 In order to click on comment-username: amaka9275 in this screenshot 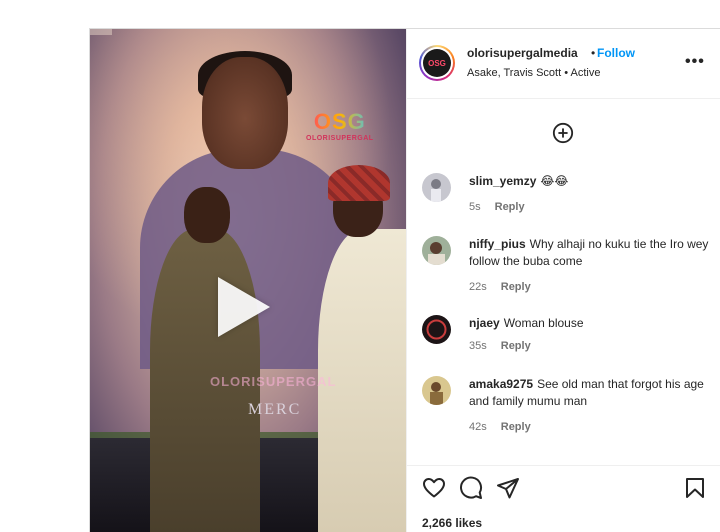, I will do `click(501, 384)`.